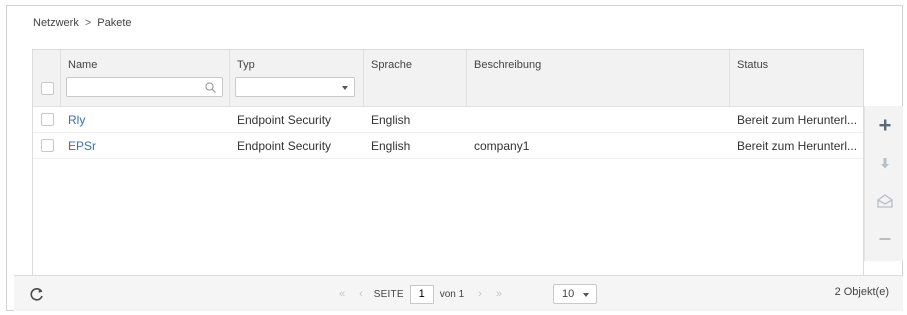 The image size is (907, 315). What do you see at coordinates (47, 78) in the screenshot?
I see `select-all-header` at bounding box center [47, 78].